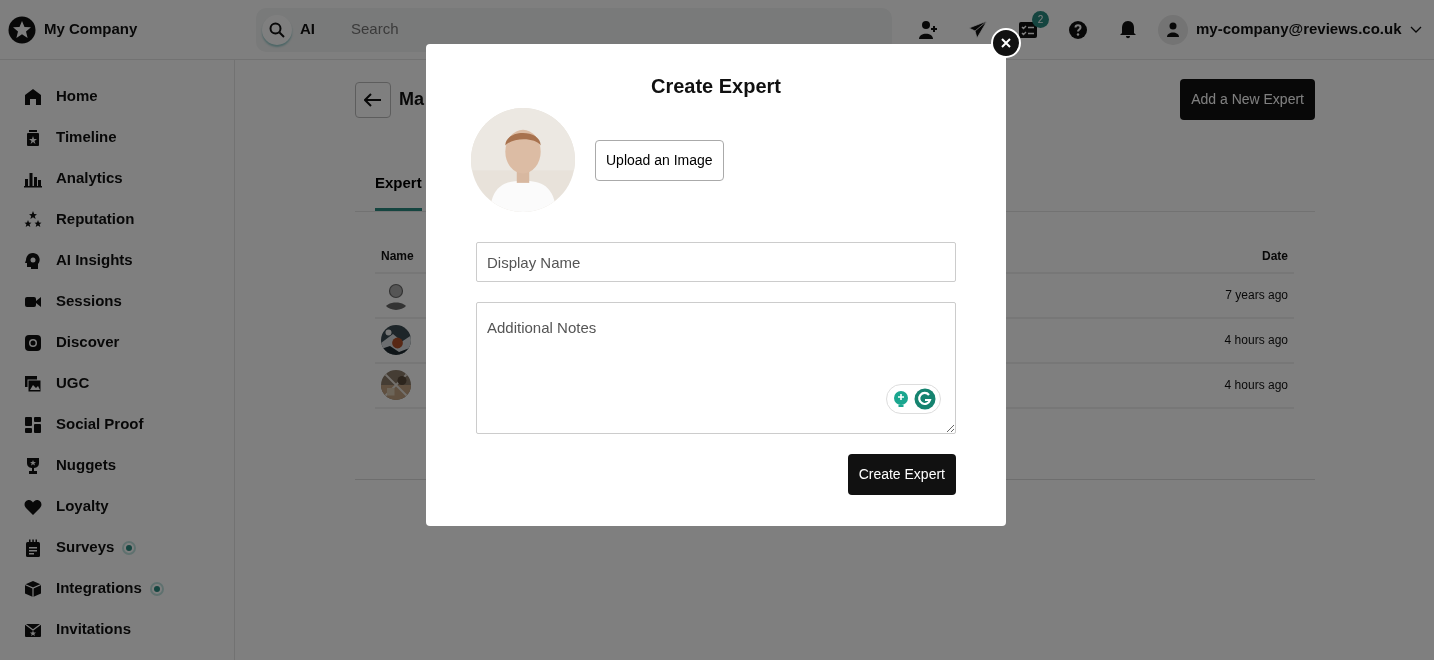  I want to click on arrow-left-icon, so click(373, 99).